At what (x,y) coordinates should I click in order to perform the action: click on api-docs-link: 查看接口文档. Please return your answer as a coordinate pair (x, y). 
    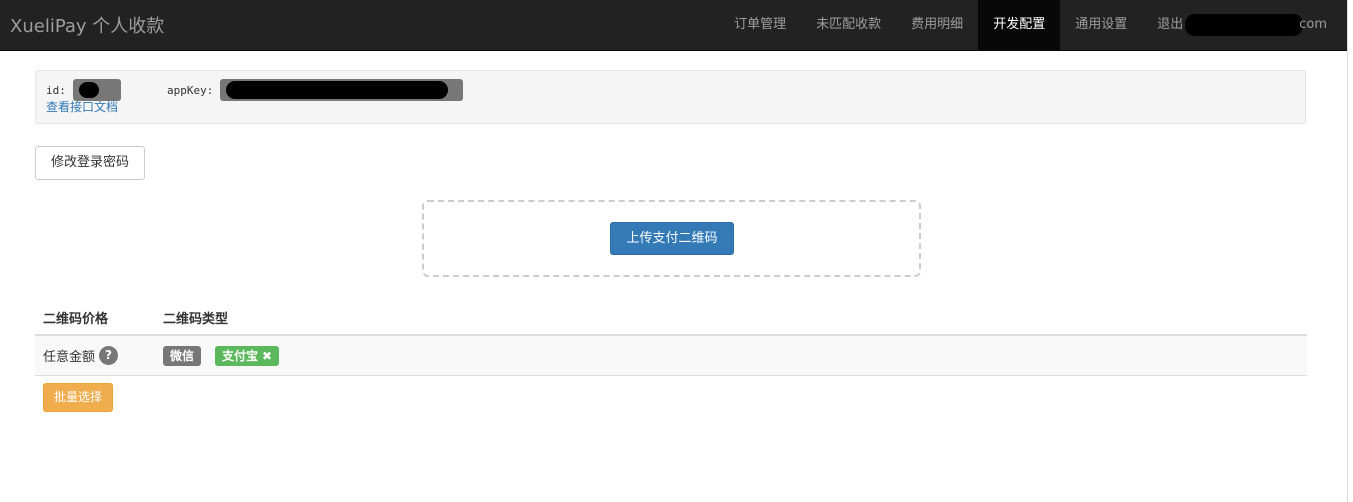
    Looking at the image, I should click on (82, 106).